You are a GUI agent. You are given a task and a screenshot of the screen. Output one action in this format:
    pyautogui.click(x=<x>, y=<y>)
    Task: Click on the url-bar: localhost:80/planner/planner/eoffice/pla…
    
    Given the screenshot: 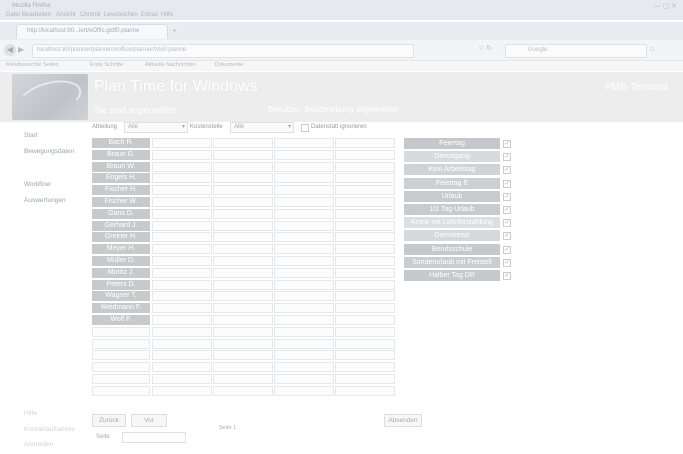 What is the action you would take?
    pyautogui.click(x=223, y=51)
    